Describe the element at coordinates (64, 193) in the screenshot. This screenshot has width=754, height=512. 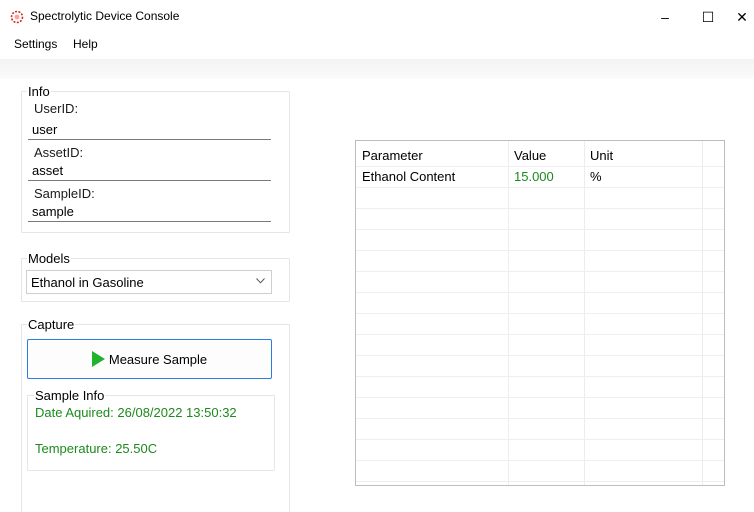
I see `sample-id-label: SampleID:` at that location.